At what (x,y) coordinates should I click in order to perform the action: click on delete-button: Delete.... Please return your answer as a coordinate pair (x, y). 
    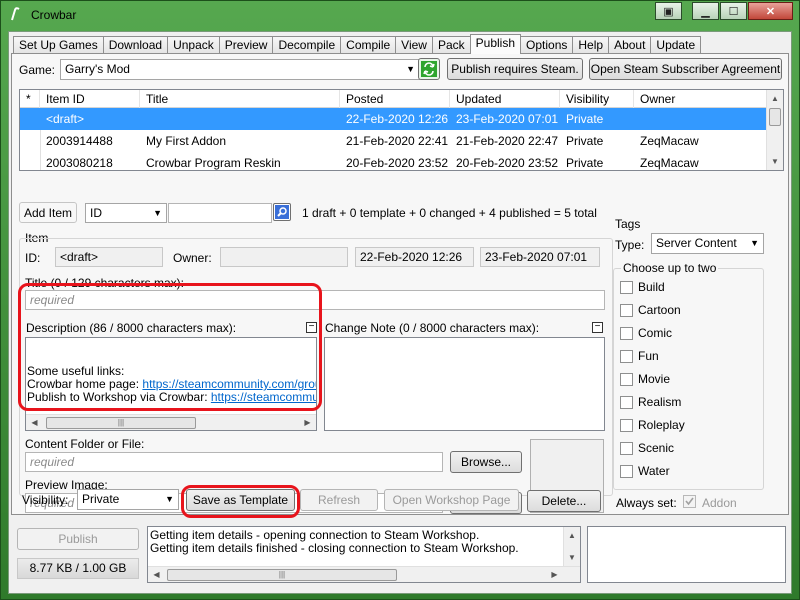
    Looking at the image, I should click on (564, 501).